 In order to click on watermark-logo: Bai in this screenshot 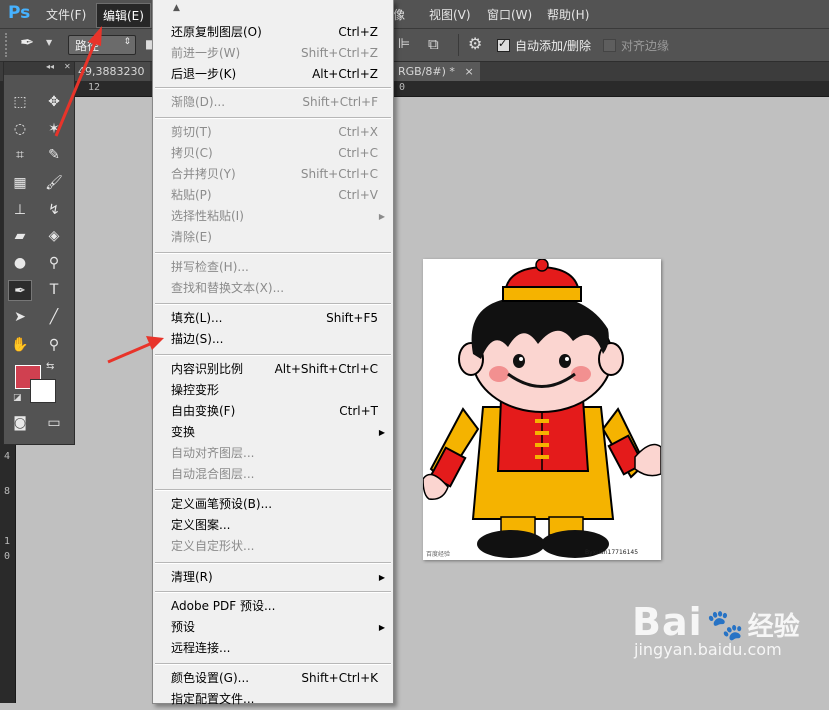, I will do `click(667, 622)`.